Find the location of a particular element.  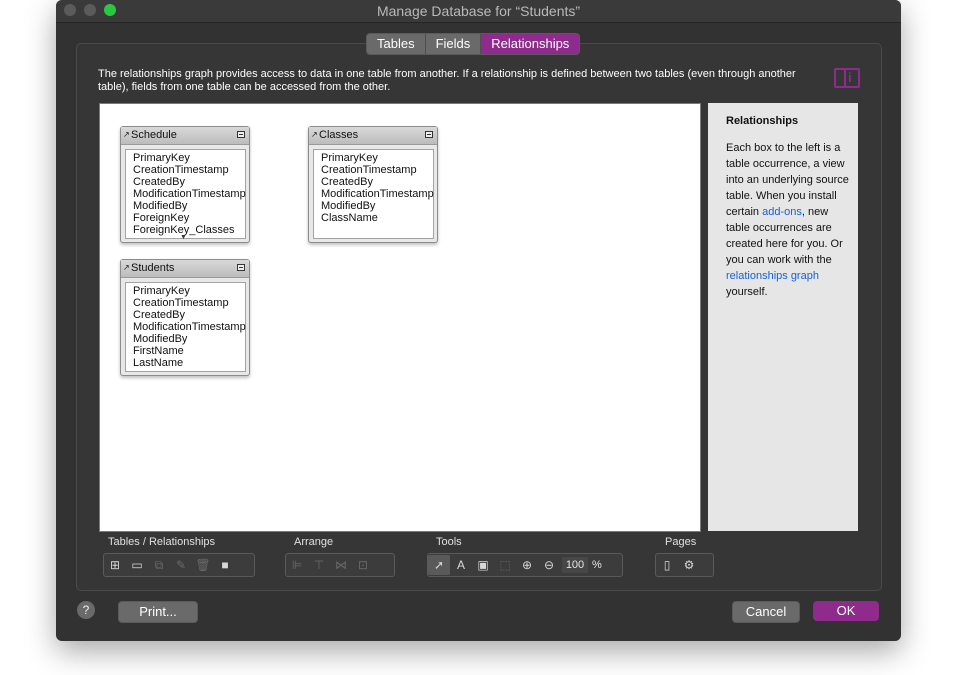

tab-relationships: Relationships is located at coordinates (530, 44).